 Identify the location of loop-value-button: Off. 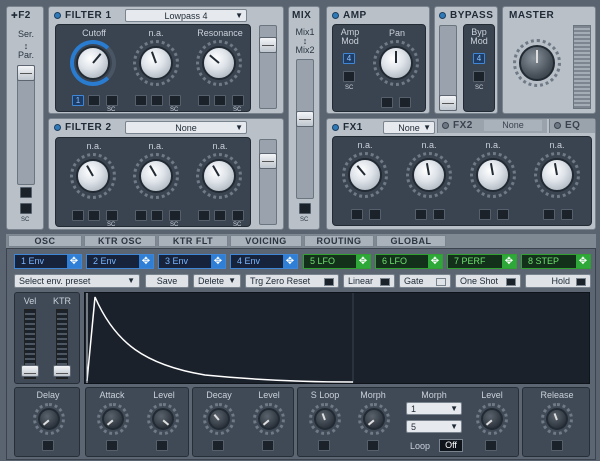
(451, 445).